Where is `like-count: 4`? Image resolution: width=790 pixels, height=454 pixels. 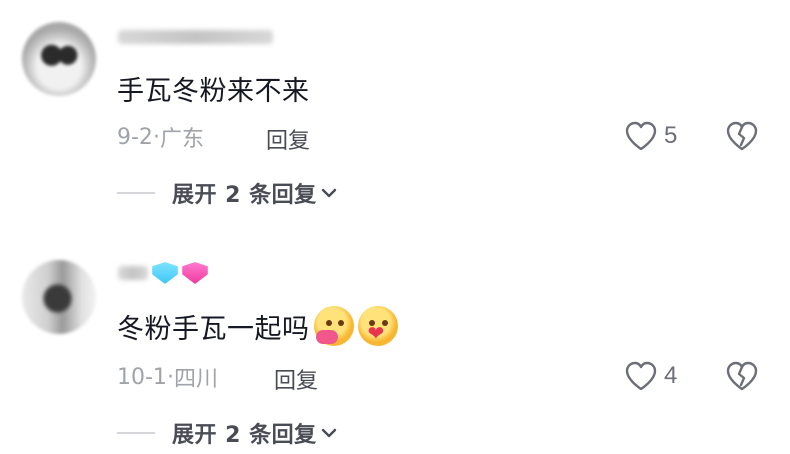 like-count: 4 is located at coordinates (671, 375).